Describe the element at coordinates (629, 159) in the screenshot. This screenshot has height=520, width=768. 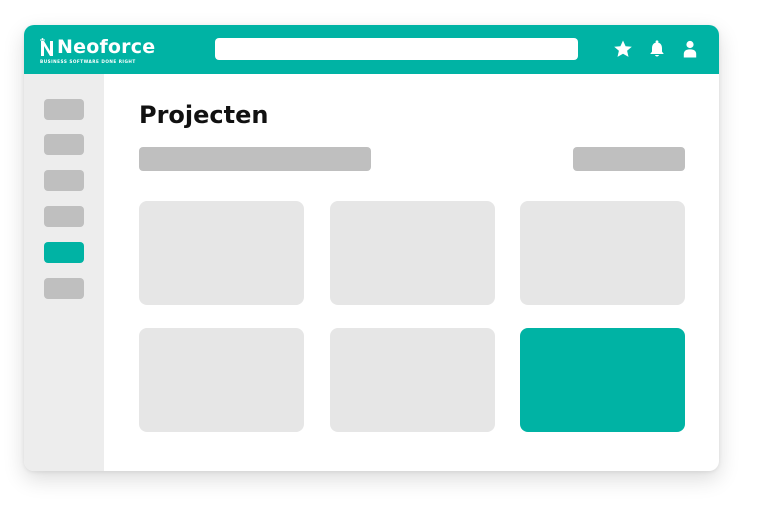
I see `action-button` at that location.